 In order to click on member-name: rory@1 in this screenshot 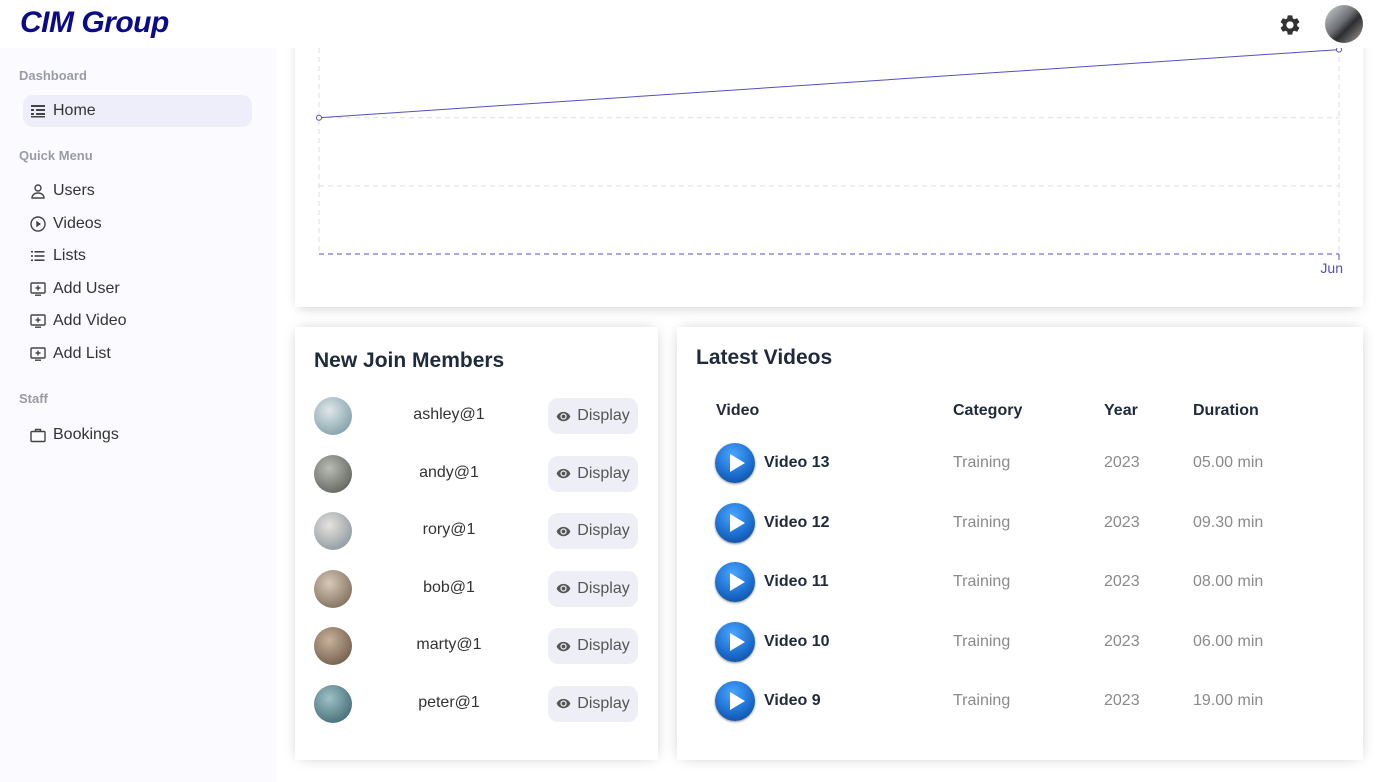, I will do `click(449, 529)`.